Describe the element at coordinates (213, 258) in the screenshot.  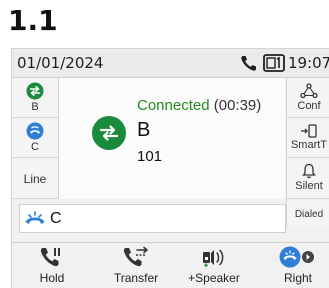
I see `speaker-icon` at that location.